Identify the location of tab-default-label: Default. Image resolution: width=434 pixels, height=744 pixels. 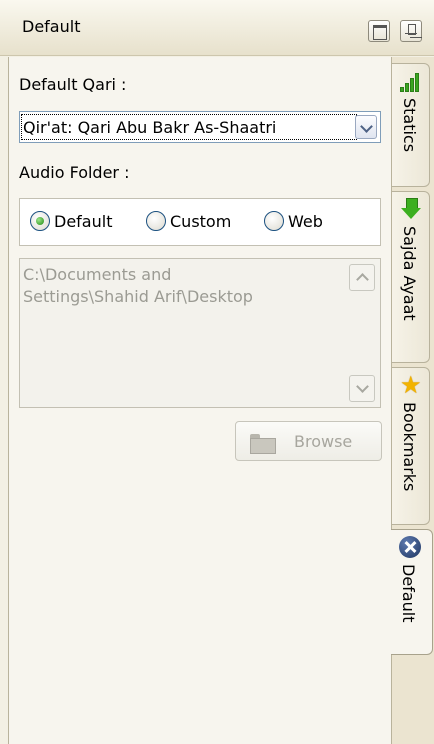
(408, 593).